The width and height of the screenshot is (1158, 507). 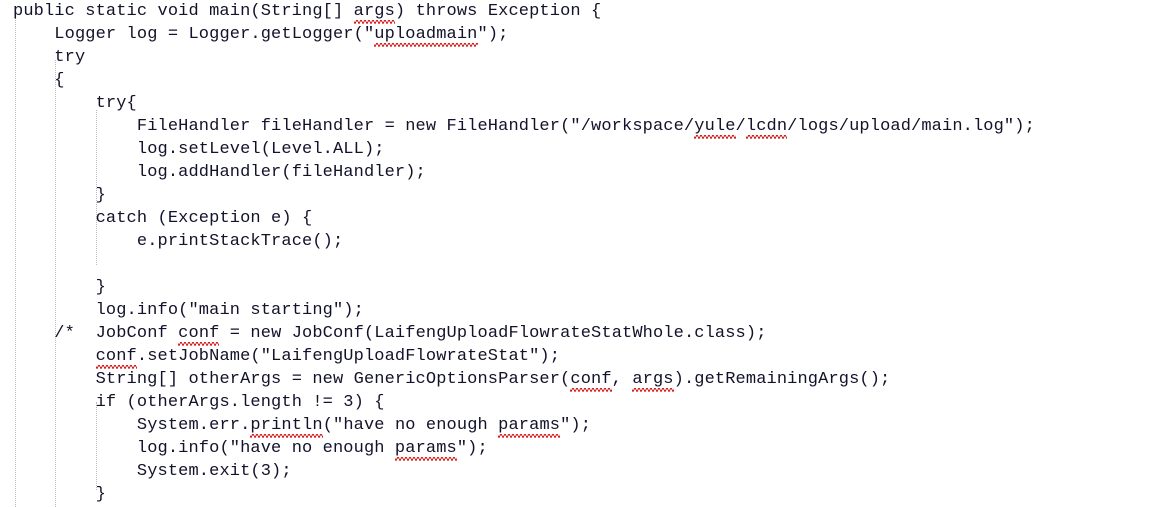 What do you see at coordinates (240, 402) in the screenshot?
I see `code-text: if (otherArgs.length != 3) {` at bounding box center [240, 402].